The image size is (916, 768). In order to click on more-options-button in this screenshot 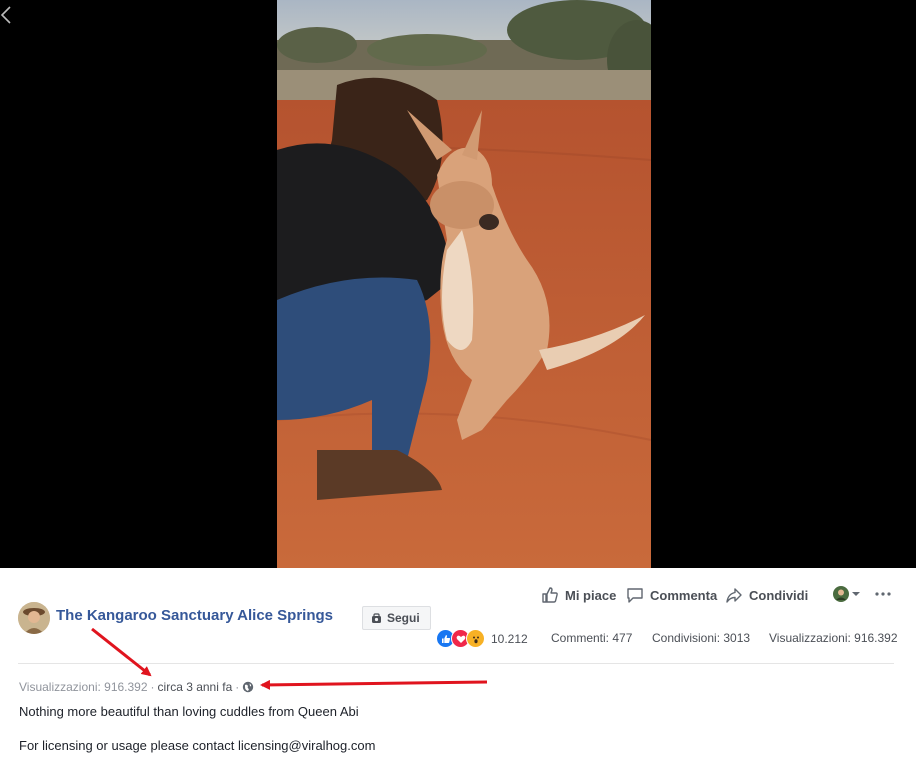, I will do `click(883, 594)`.